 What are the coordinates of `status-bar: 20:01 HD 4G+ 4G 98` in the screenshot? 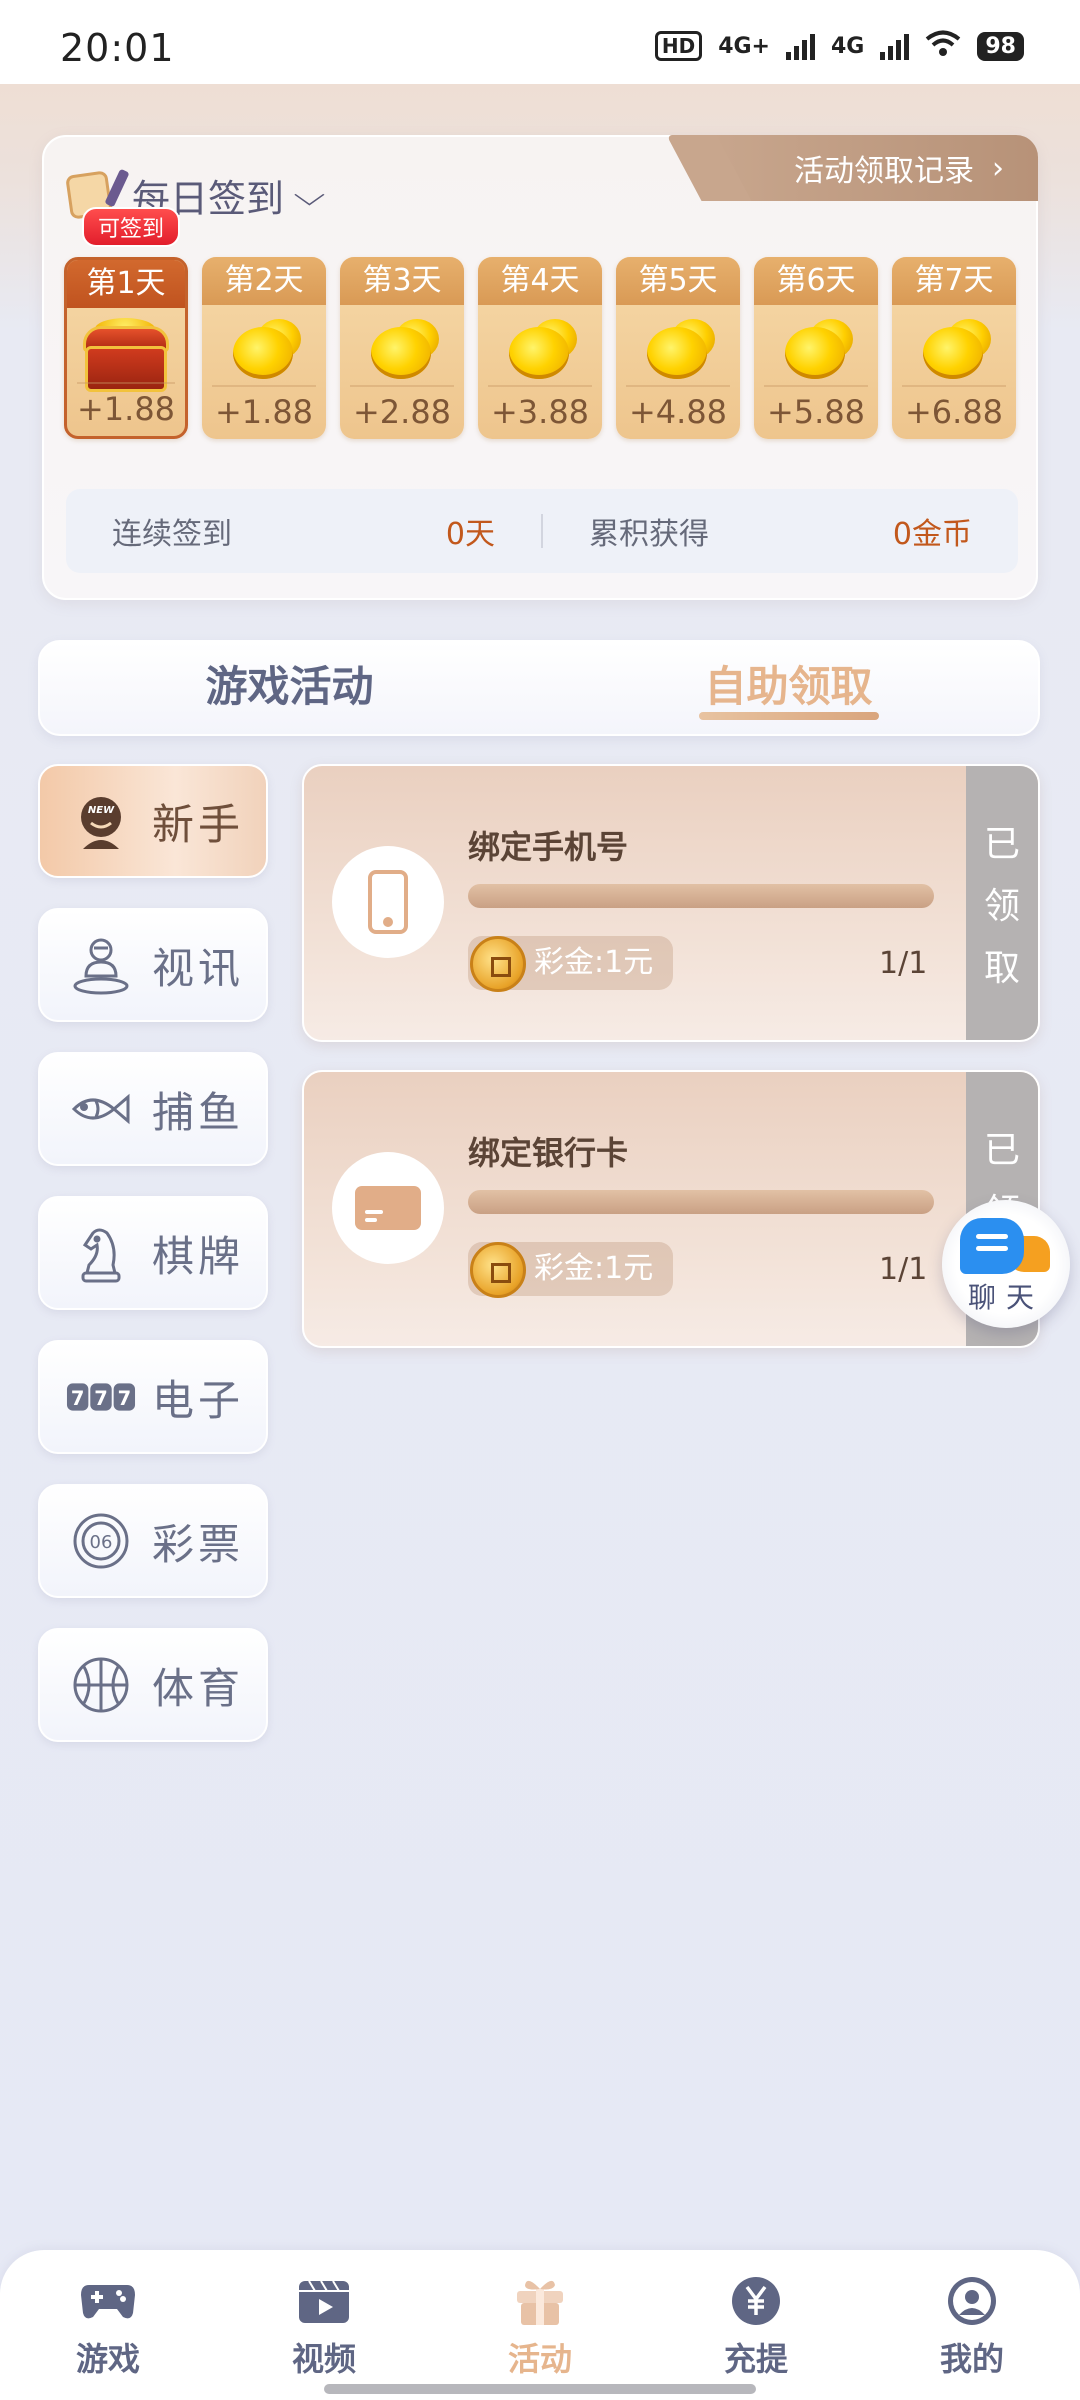 It's located at (540, 42).